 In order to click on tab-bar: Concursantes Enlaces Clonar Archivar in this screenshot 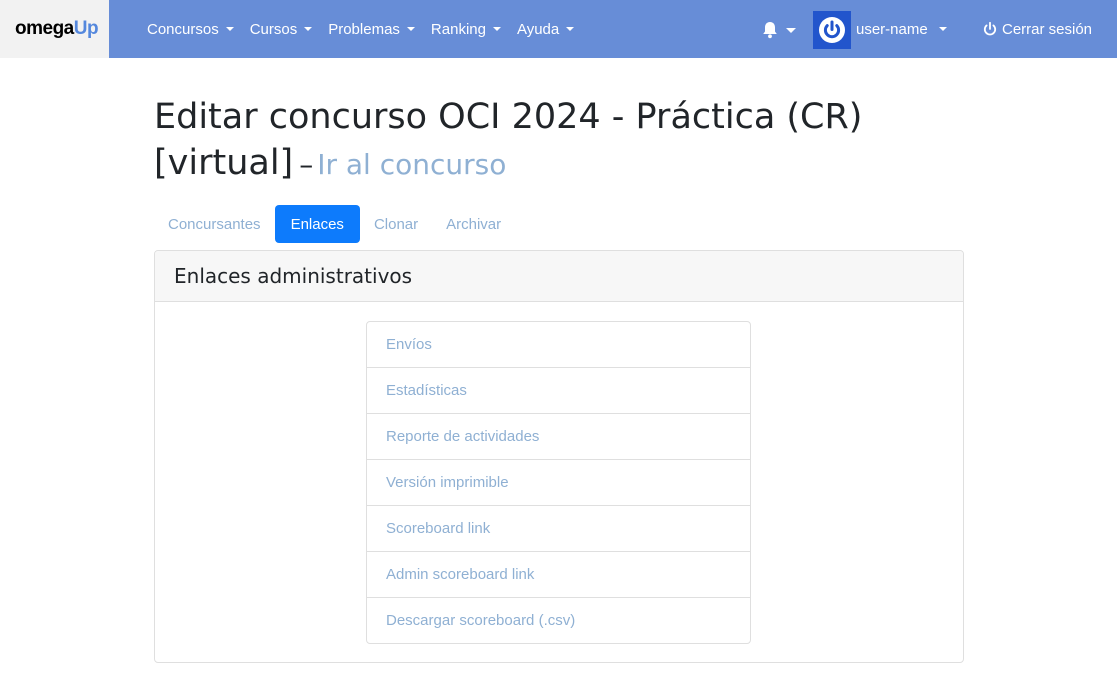, I will do `click(334, 224)`.